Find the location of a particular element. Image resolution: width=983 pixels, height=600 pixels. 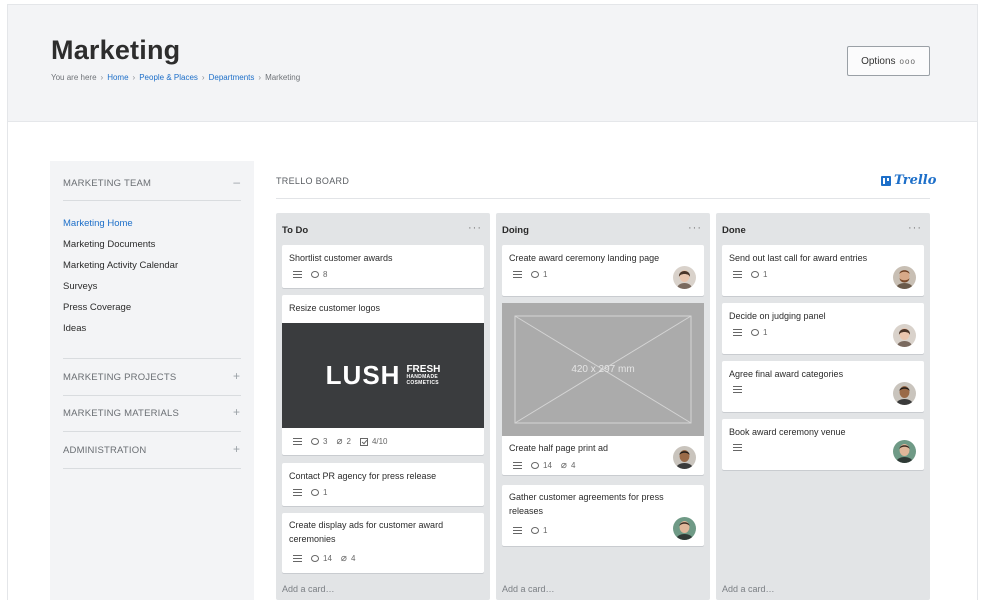

card: Decide on judging panel 1 is located at coordinates (823, 328).